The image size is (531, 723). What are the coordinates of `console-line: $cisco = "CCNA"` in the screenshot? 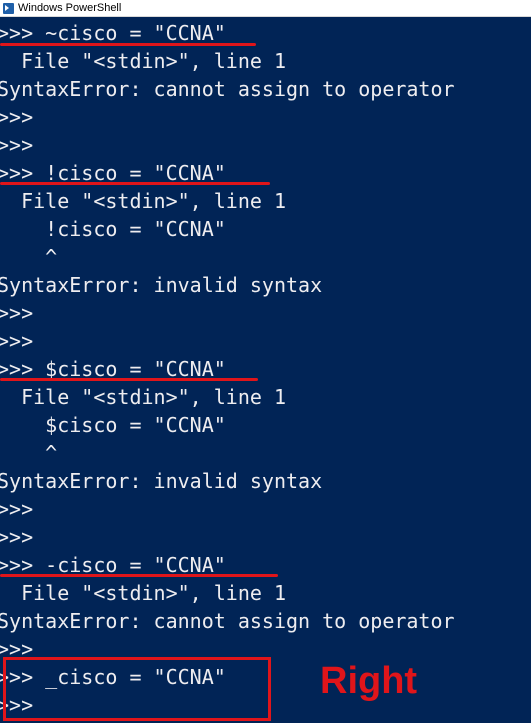 It's located at (113, 425).